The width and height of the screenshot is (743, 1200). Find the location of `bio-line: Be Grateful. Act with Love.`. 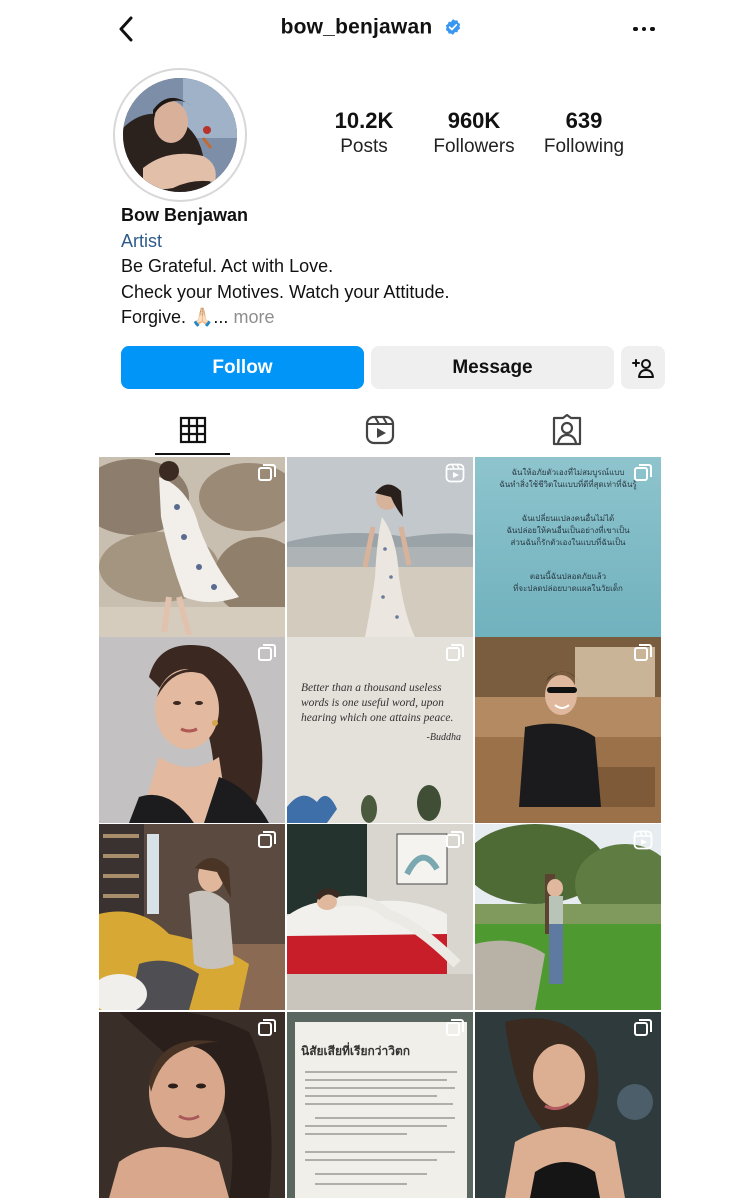

bio-line: Be Grateful. Act with Love. is located at coordinates (227, 266).